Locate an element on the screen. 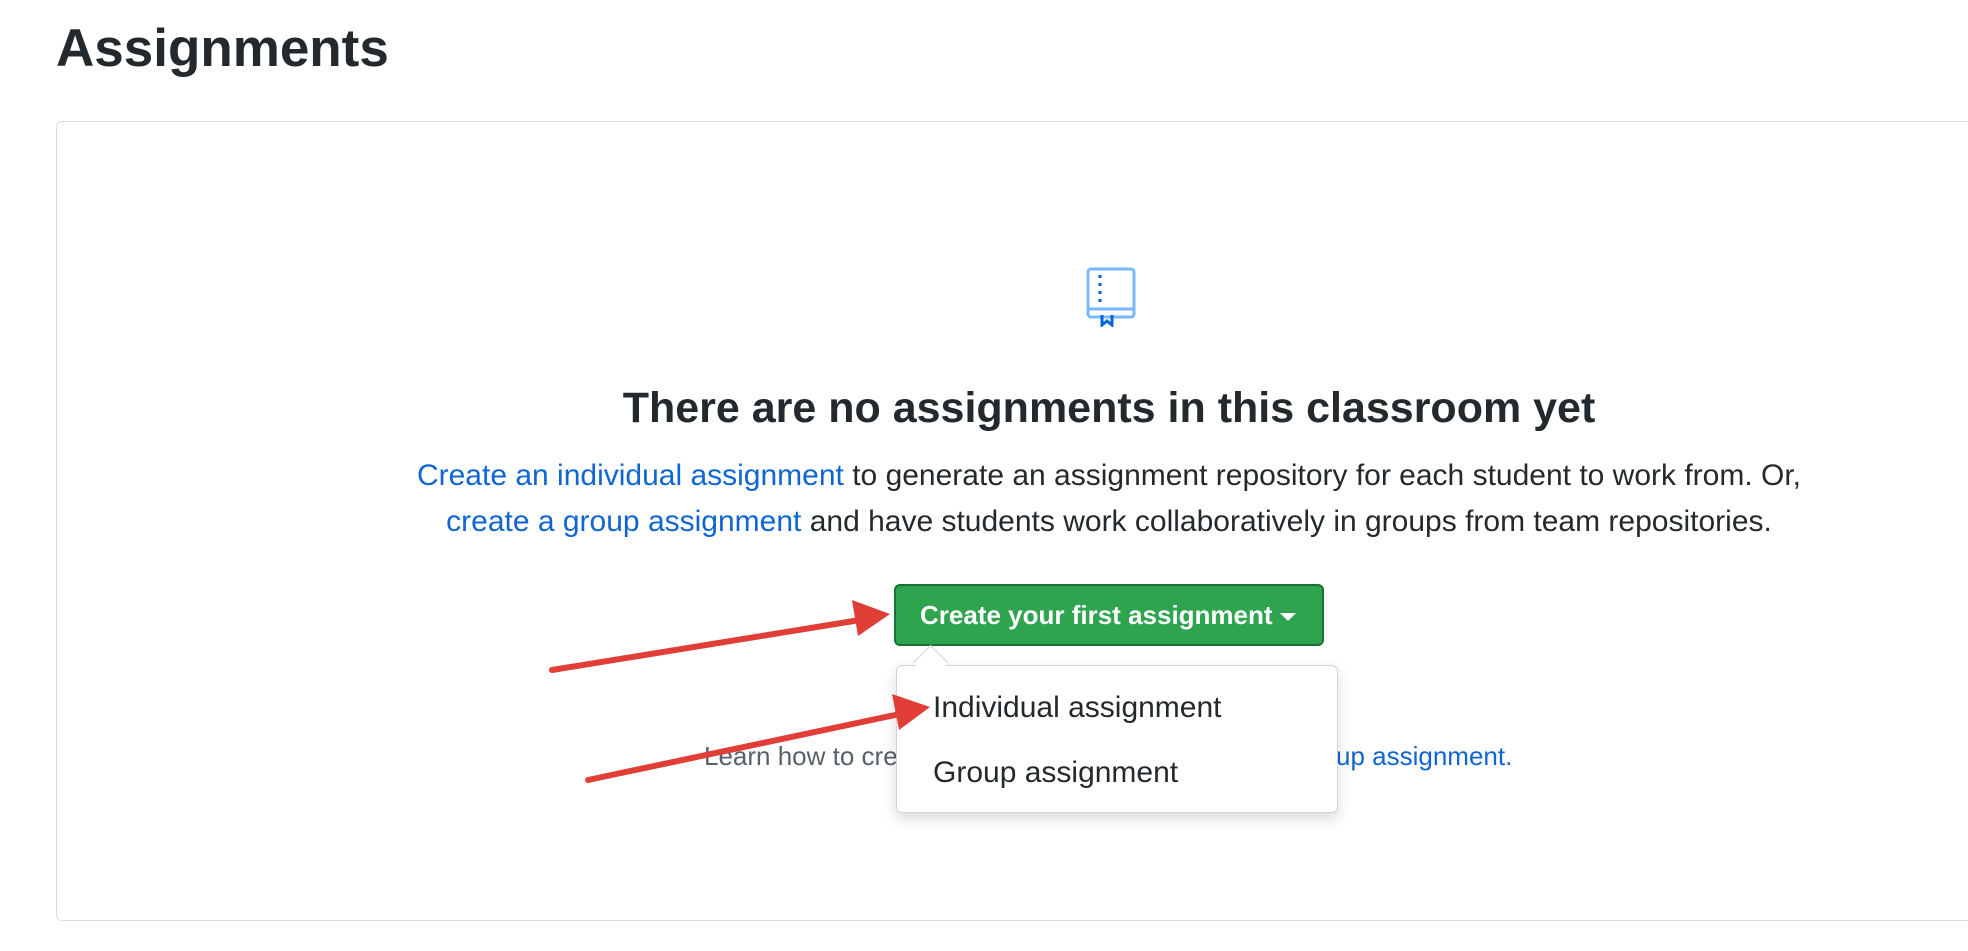  assignment-type-dropdown: Individual assignment Group assignment is located at coordinates (1117, 739).